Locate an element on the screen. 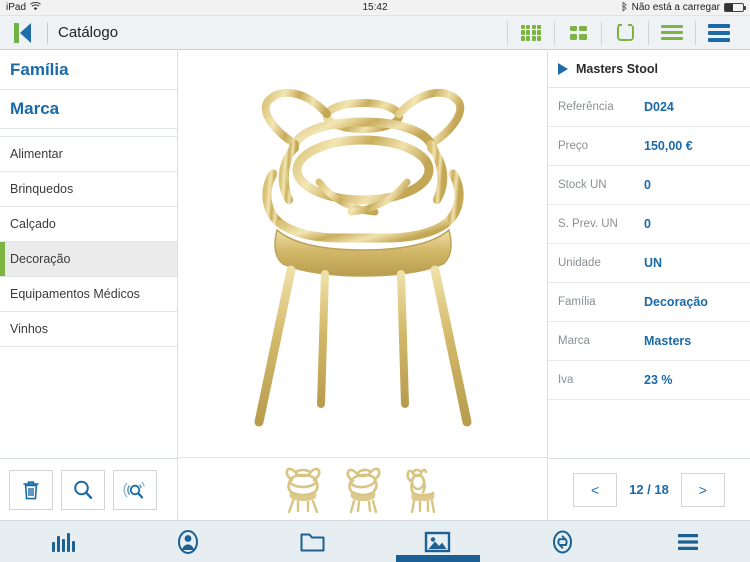  tab-contacts is located at coordinates (187, 541).